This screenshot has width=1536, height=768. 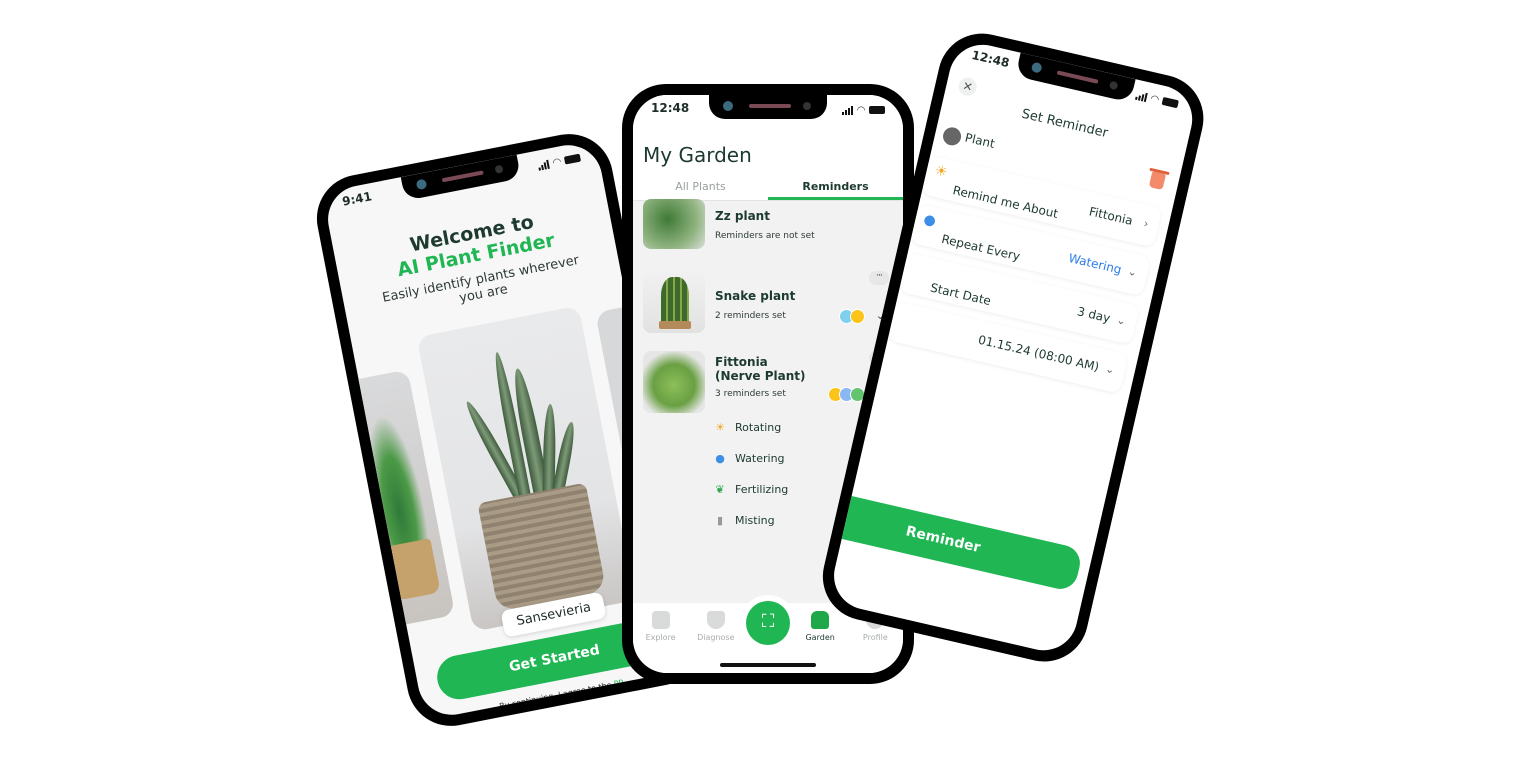 I want to click on explore-icon, so click(x=660, y=620).